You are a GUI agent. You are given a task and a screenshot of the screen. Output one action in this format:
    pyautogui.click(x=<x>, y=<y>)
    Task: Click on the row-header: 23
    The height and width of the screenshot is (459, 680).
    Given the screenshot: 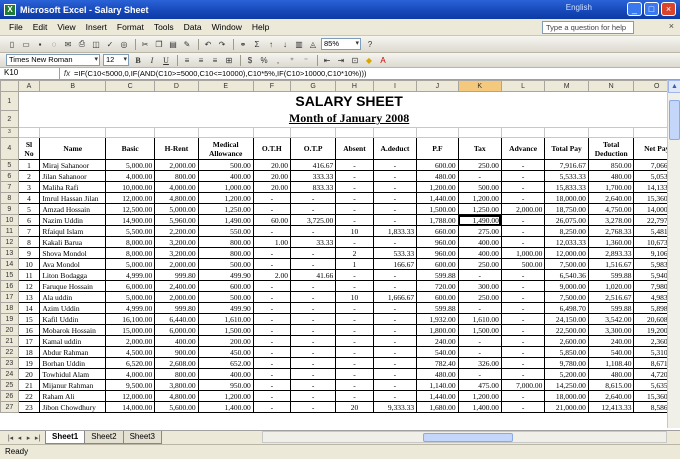 What is the action you would take?
    pyautogui.click(x=9, y=363)
    